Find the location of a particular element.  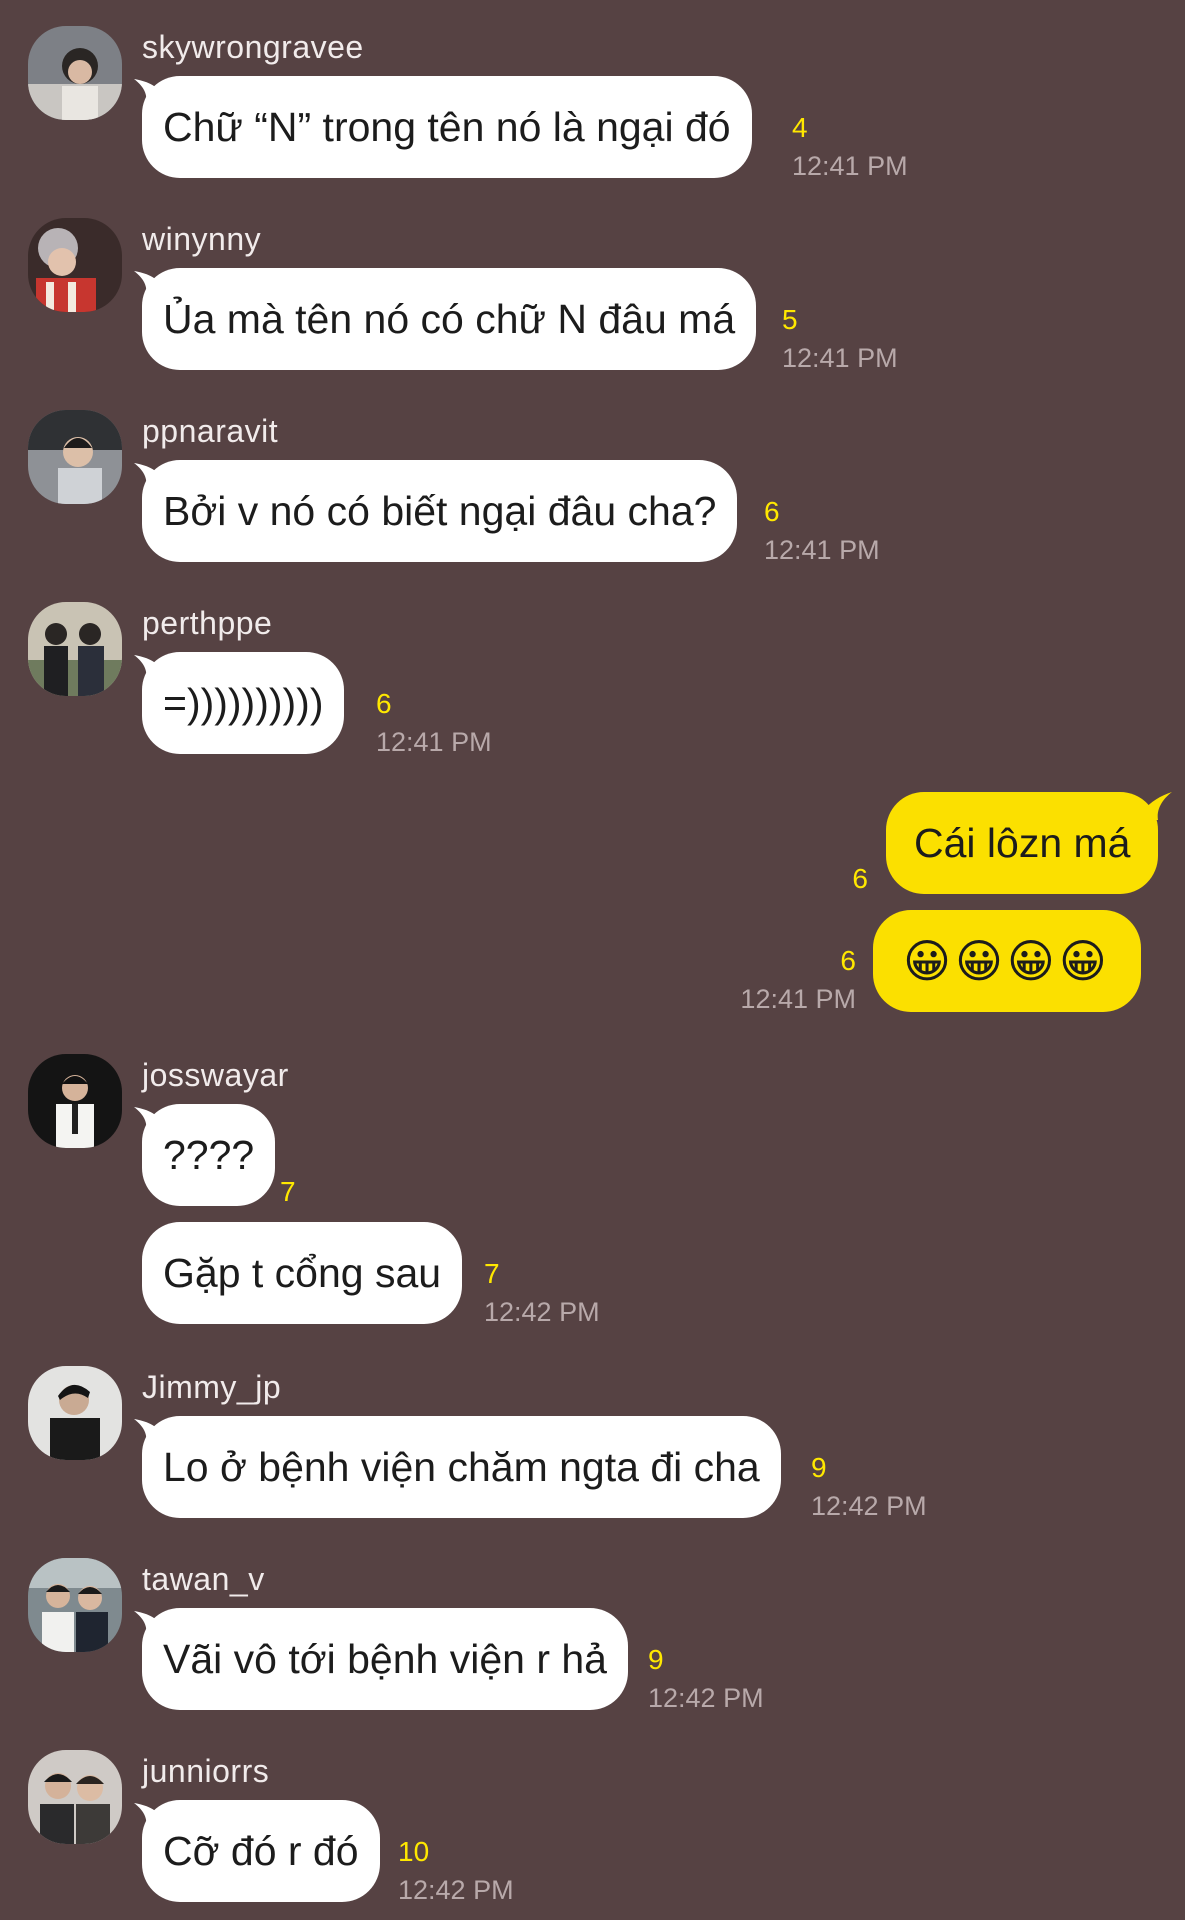

message-meta: 4 12:41 PM is located at coordinates (850, 147).